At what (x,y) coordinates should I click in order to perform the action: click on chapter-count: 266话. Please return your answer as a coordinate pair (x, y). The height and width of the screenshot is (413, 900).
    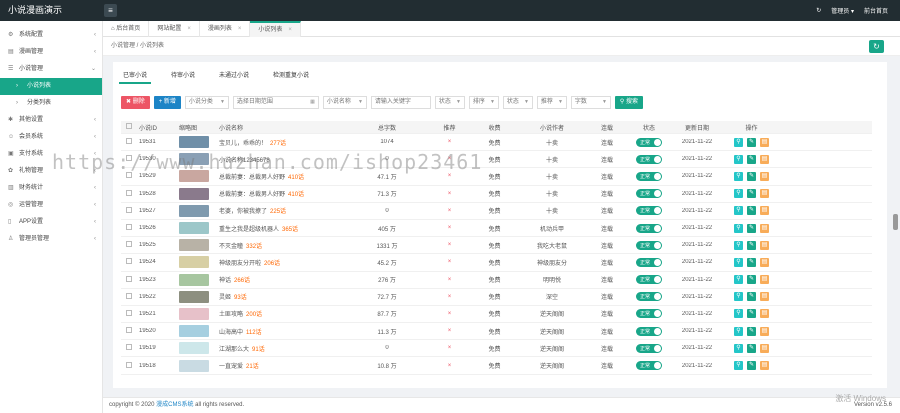
    Looking at the image, I should click on (242, 281).